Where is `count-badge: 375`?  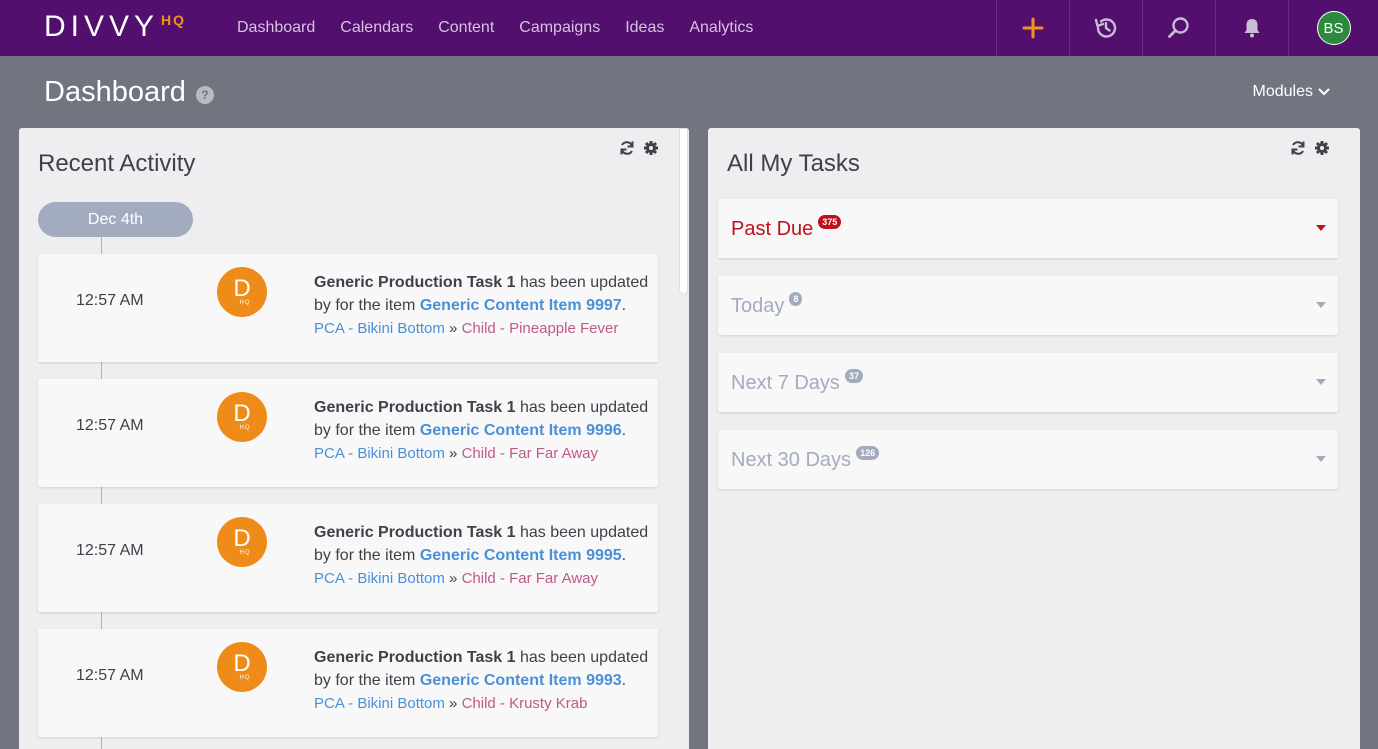 count-badge: 375 is located at coordinates (830, 222).